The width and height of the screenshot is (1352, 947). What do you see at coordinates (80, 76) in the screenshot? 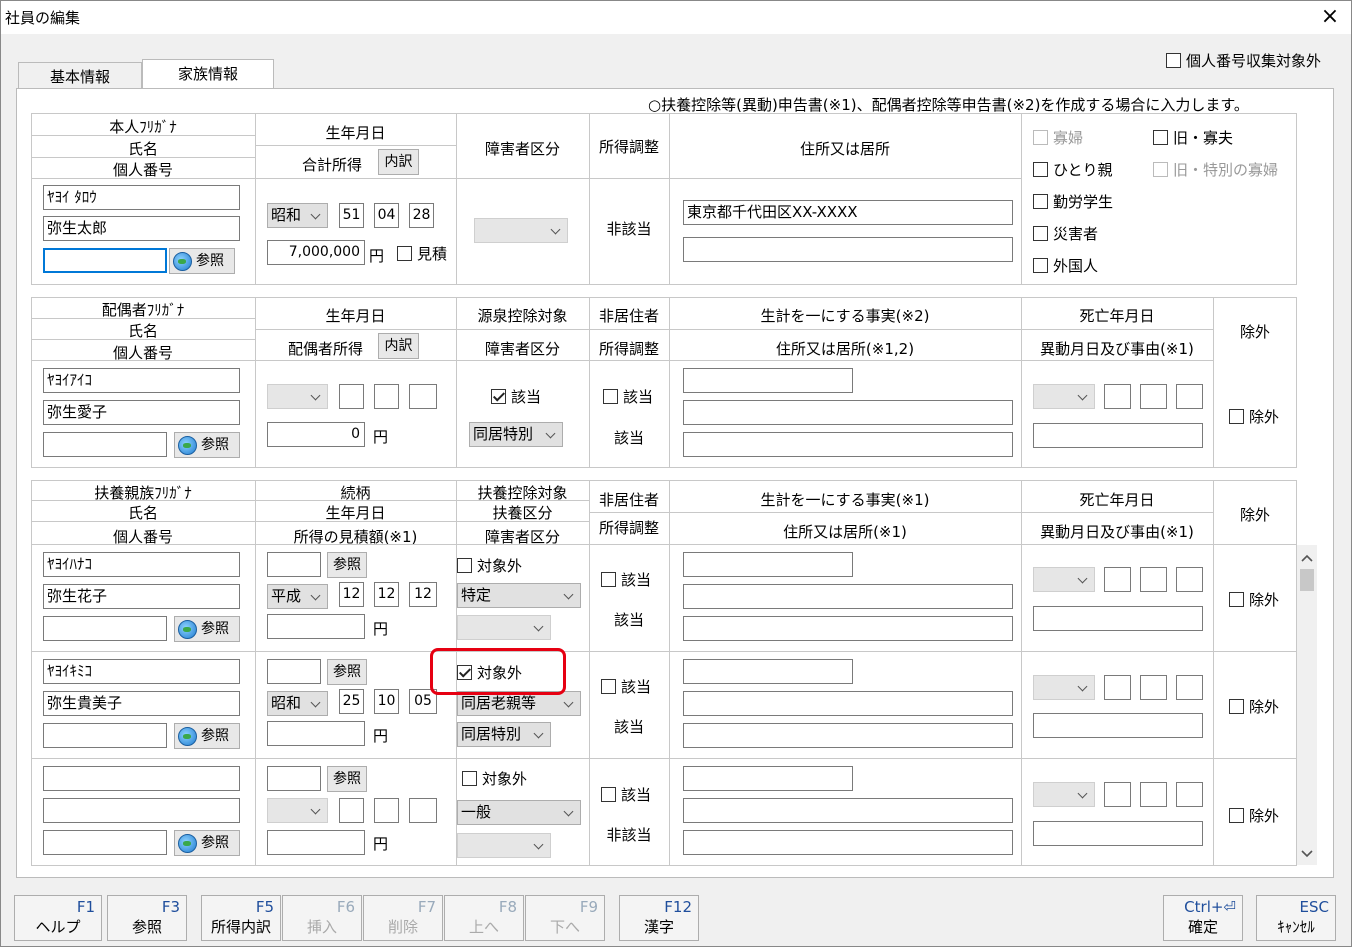
I see `tab-basic-info: 基本情報` at bounding box center [80, 76].